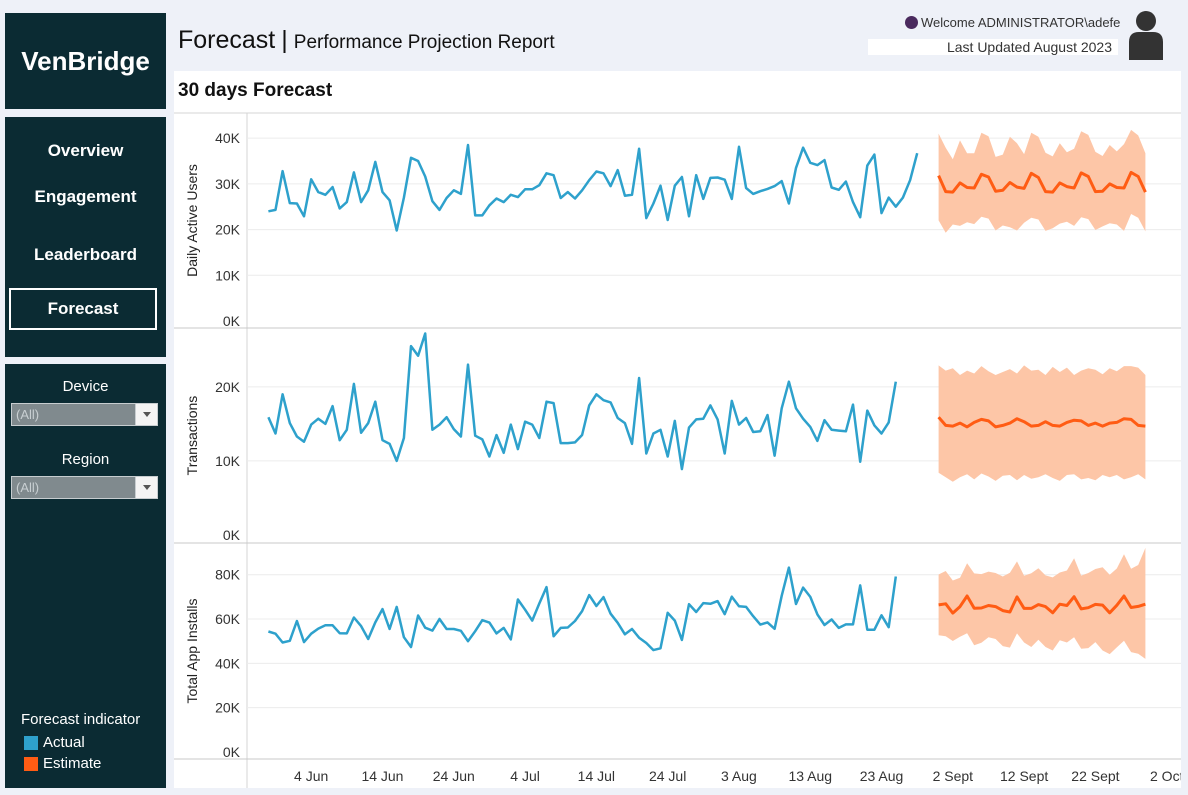  I want to click on device-filter-label: Device, so click(85, 386).